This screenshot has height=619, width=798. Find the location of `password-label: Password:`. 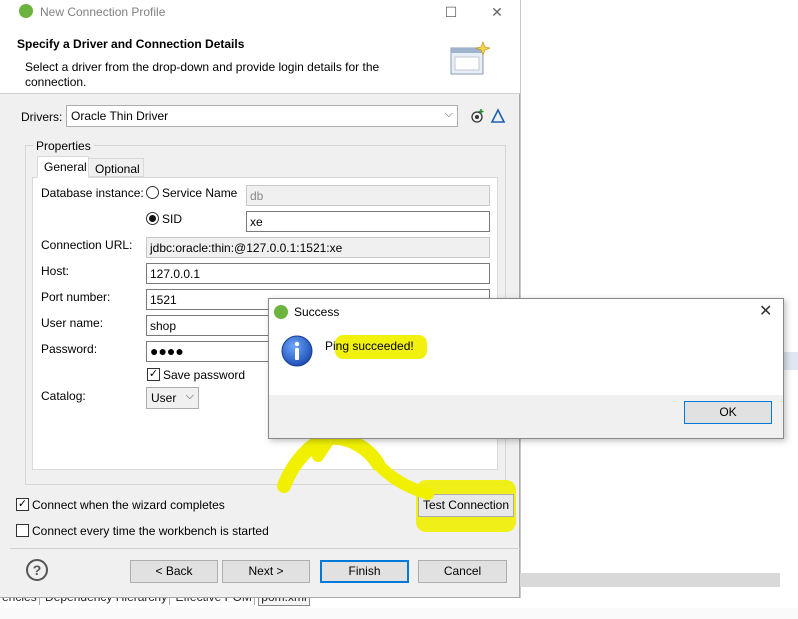

password-label: Password: is located at coordinates (69, 349).